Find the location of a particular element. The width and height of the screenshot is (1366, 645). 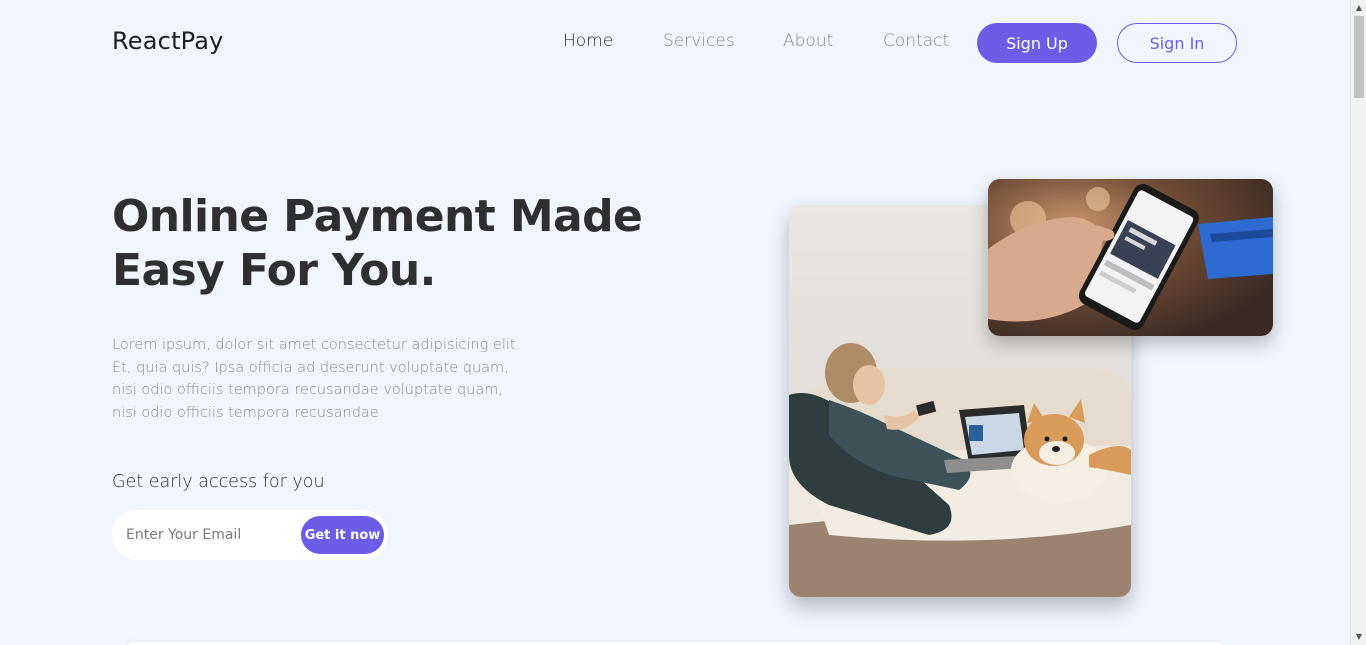

nav-about: About is located at coordinates (808, 41).